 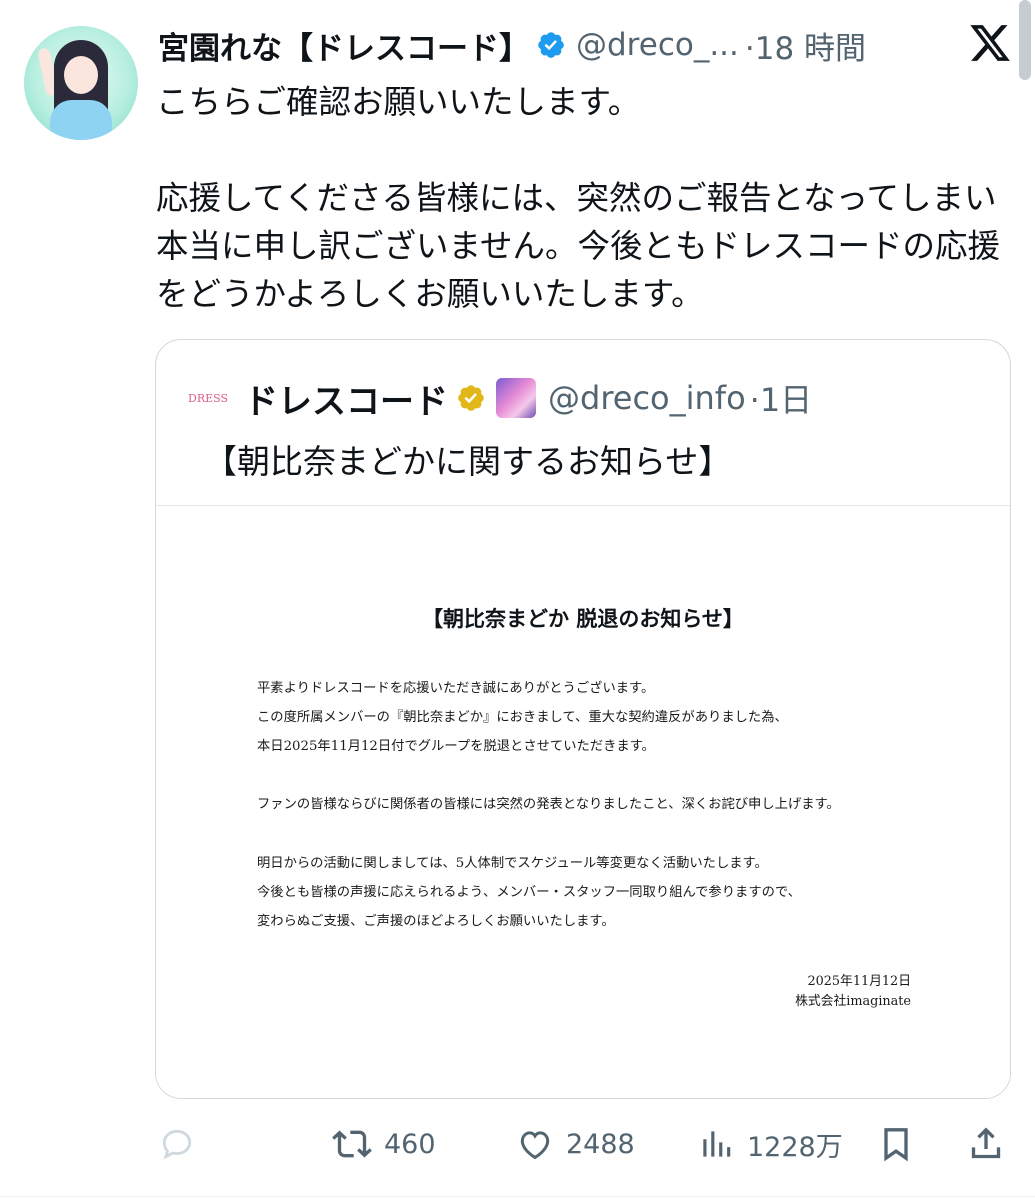 What do you see at coordinates (1025, 40) in the screenshot?
I see `scrollbar-thumb` at bounding box center [1025, 40].